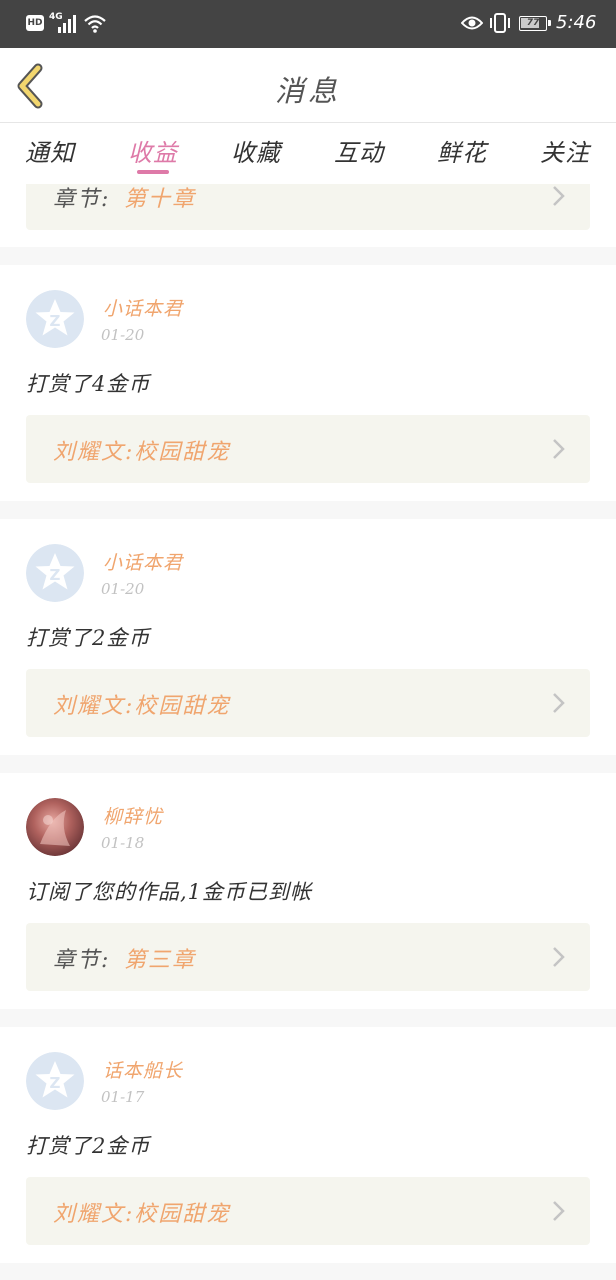  Describe the element at coordinates (308, 207) in the screenshot. I see `chapter-link: 章节: 第十章` at that location.